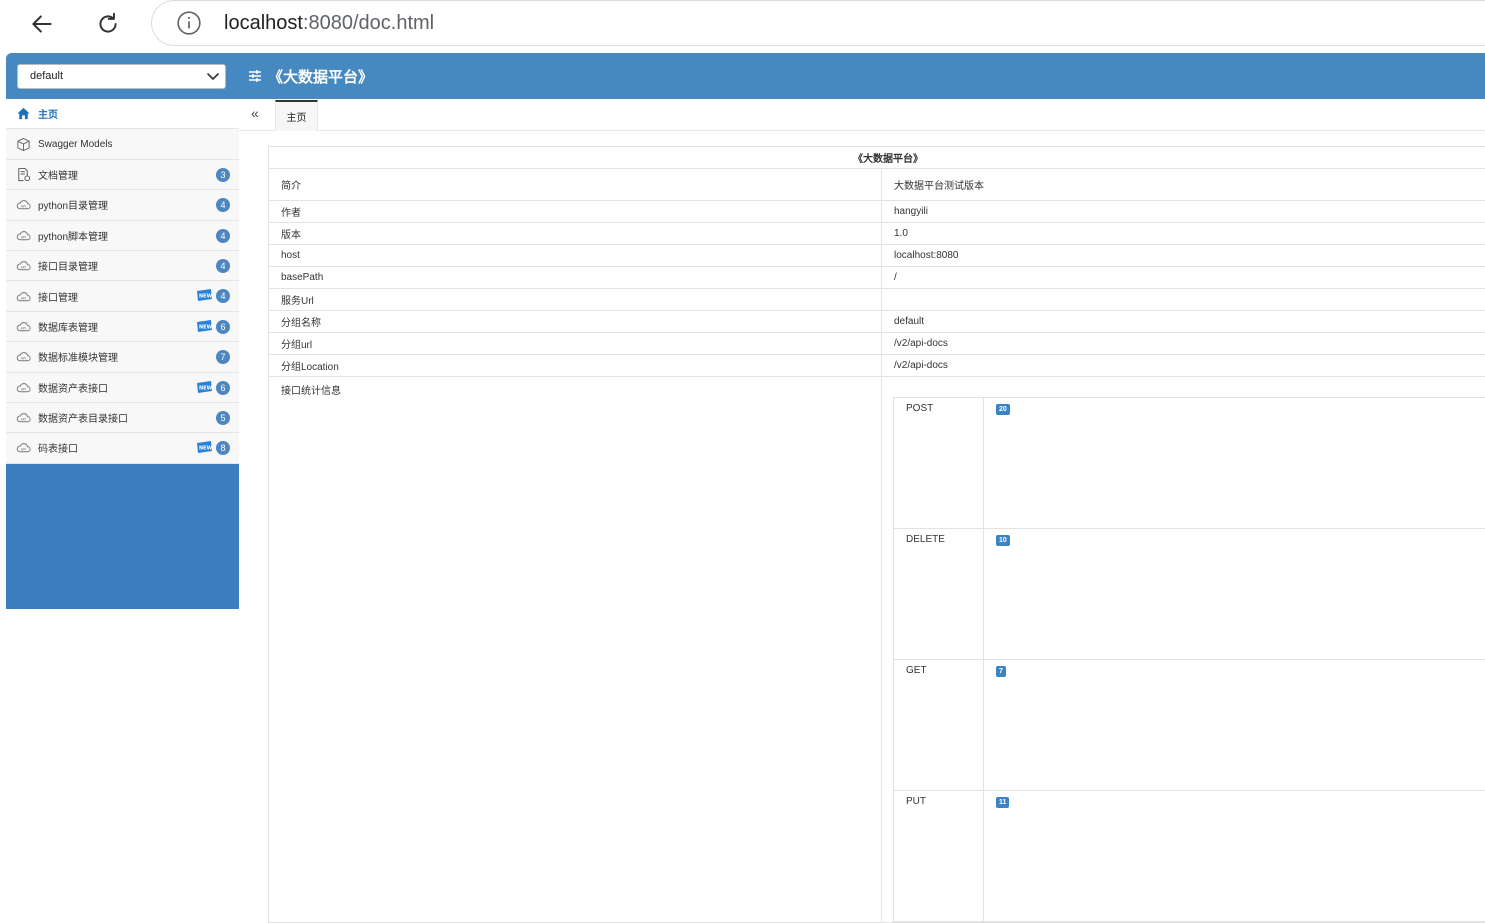  Describe the element at coordinates (939, 594) in the screenshot. I see `stat-method: DELETE` at that location.